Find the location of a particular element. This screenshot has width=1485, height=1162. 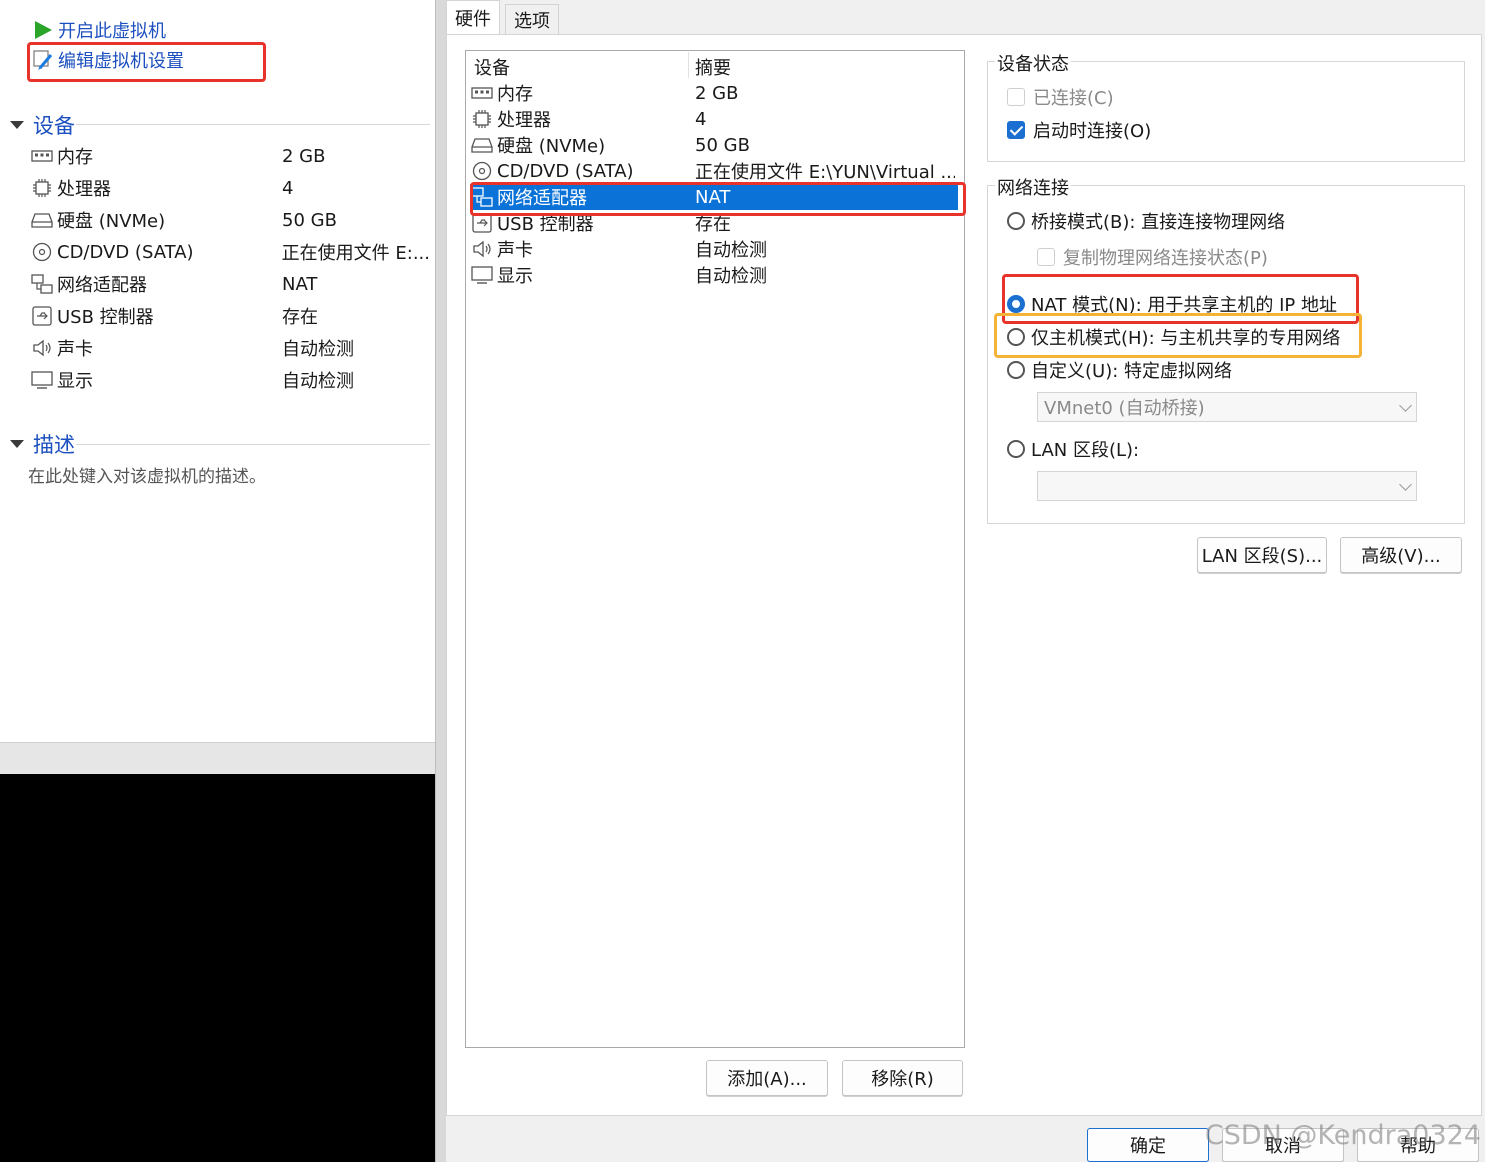

custom-network-label: 自定义(U): 特定虚拟网络 is located at coordinates (1132, 371).